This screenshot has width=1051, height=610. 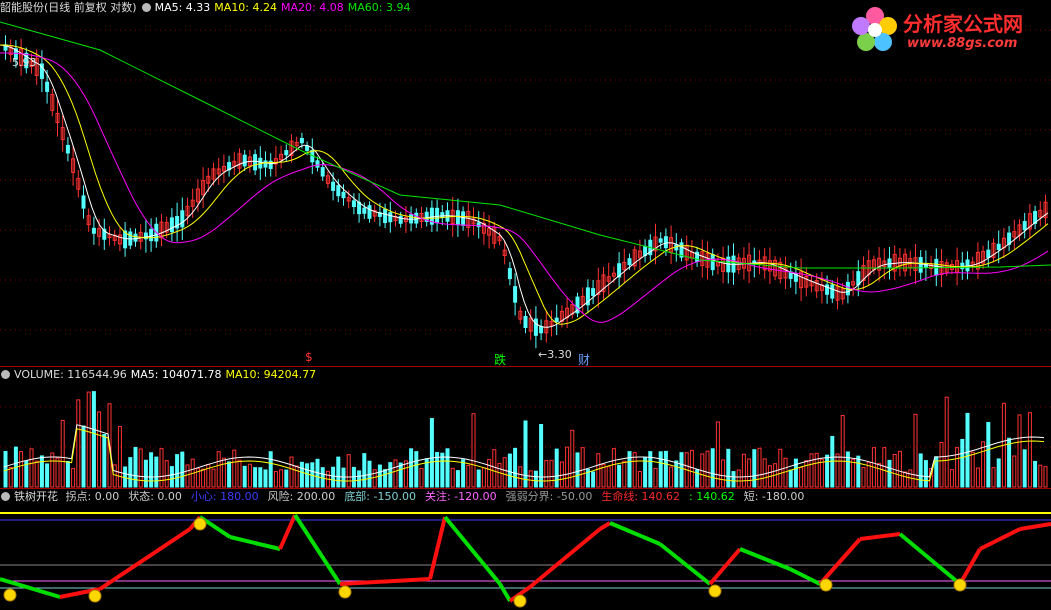 I want to click on volume-readout: VOLUME: 116544.96, so click(x=70, y=374).